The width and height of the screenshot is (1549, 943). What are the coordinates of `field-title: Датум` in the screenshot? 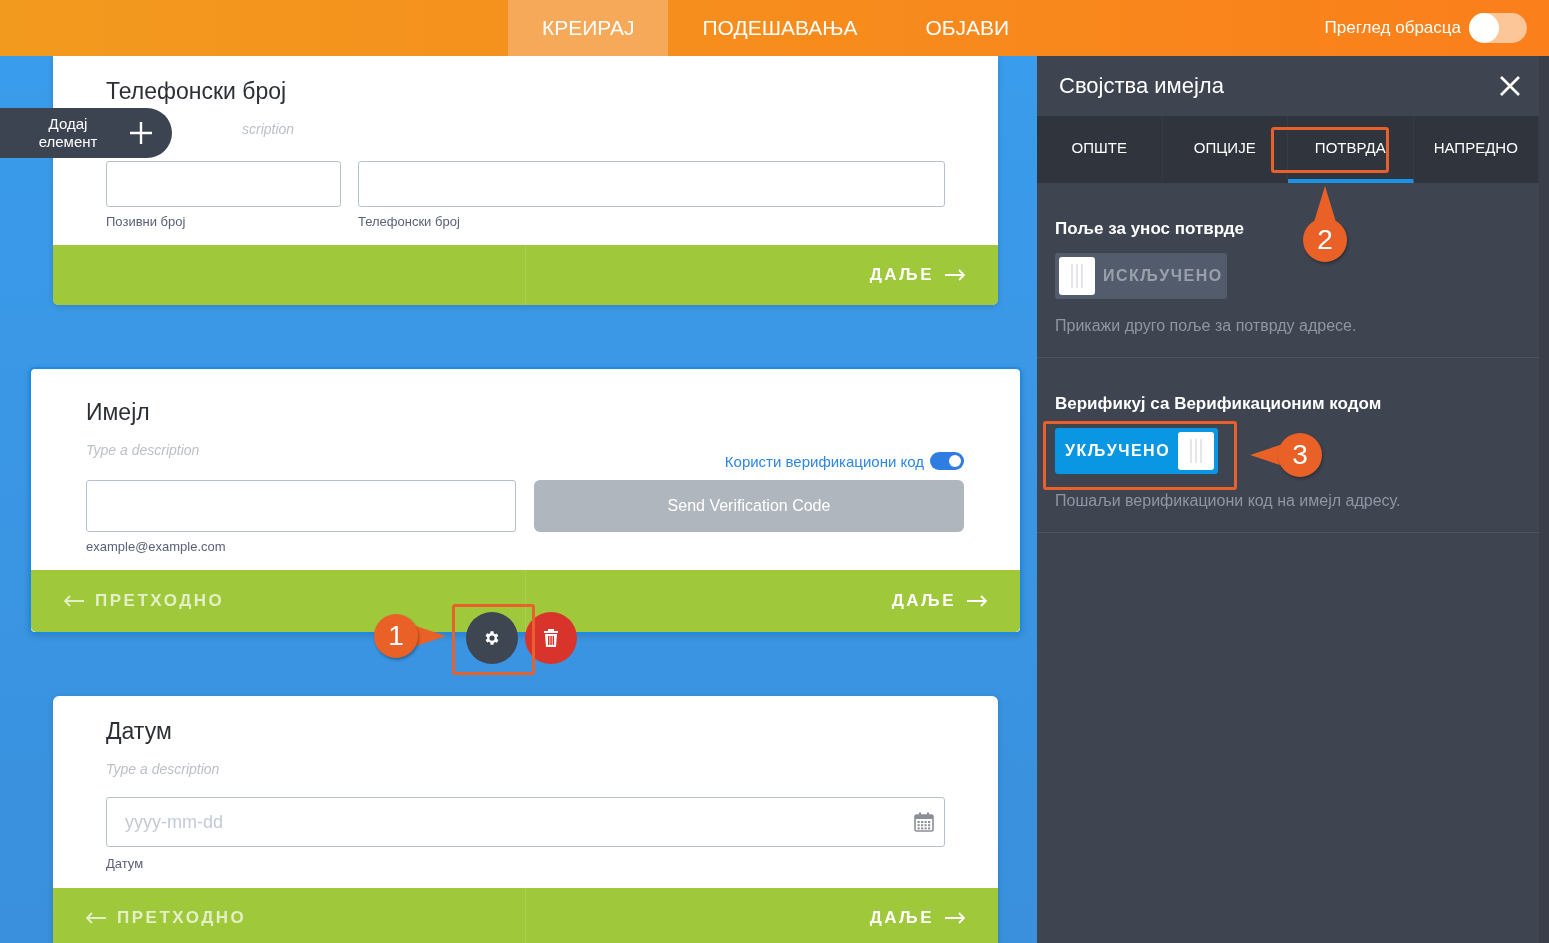 It's located at (139, 731).